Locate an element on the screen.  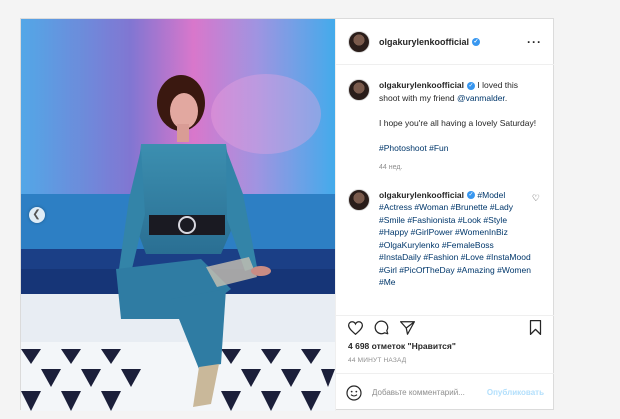
caption-time: 44 нед. is located at coordinates (391, 167).